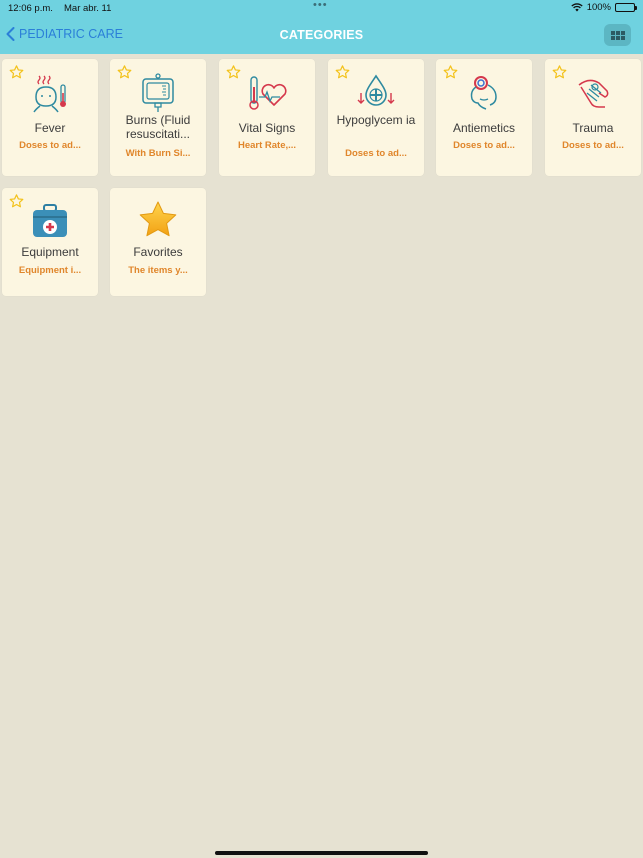  I want to click on status-date: Mar abr. 11, so click(88, 8).